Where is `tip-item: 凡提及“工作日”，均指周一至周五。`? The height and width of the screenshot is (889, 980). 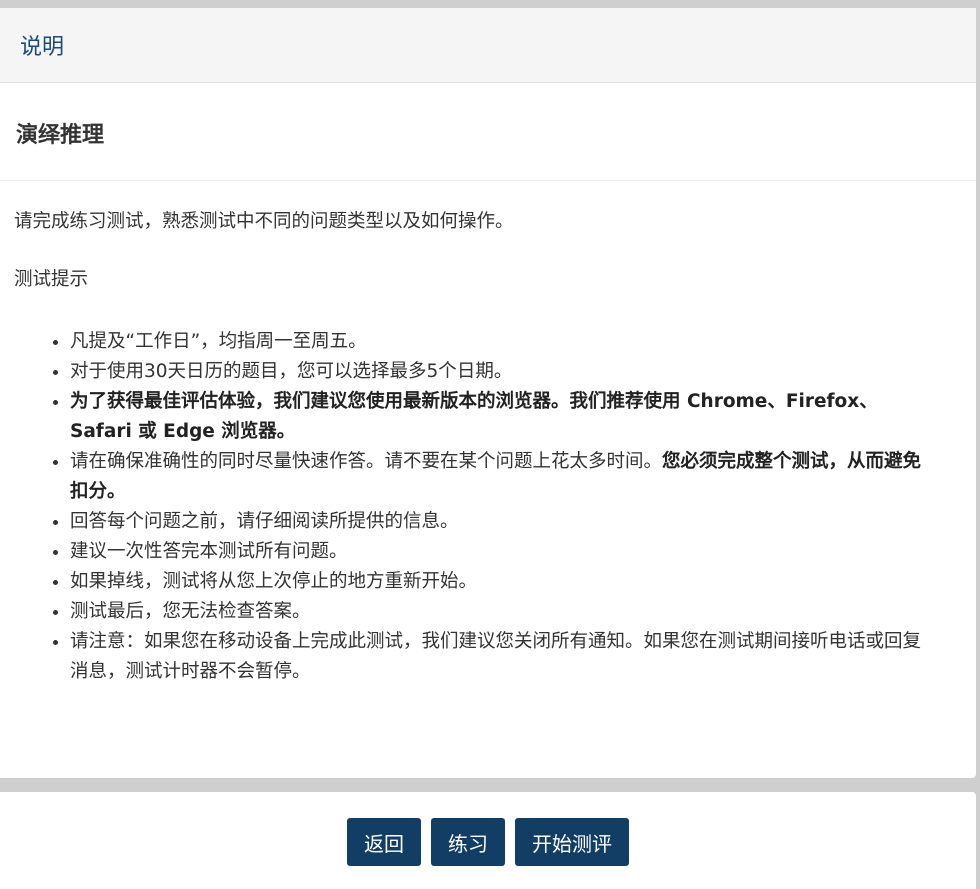
tip-item: 凡提及“工作日”，均指周一至周五。 is located at coordinates (516, 342).